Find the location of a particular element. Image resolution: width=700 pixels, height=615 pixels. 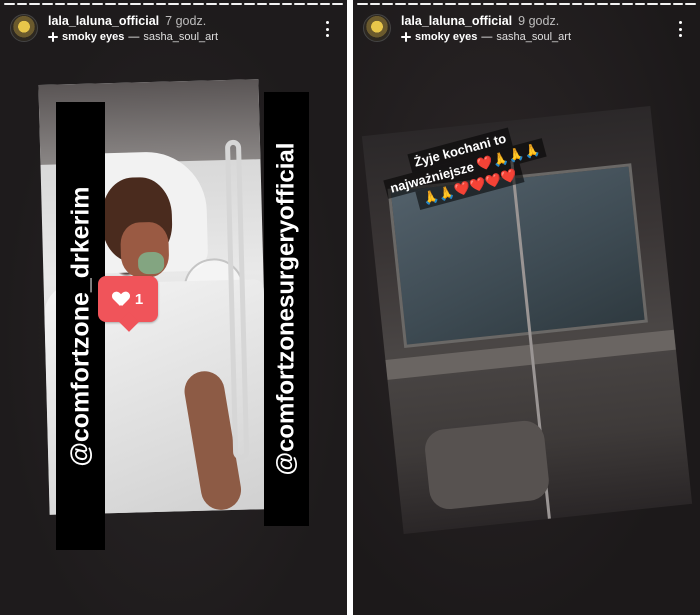

mention-sticker-drkerim: @comfortzone_drkerim is located at coordinates (80, 326).